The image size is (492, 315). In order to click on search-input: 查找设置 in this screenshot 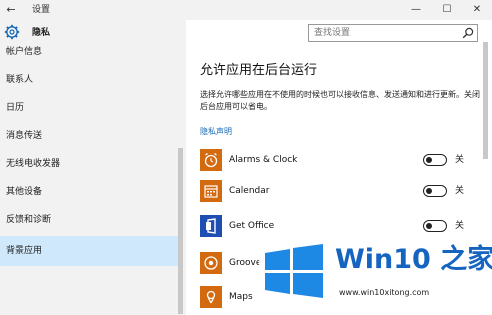, I will do `click(332, 33)`.